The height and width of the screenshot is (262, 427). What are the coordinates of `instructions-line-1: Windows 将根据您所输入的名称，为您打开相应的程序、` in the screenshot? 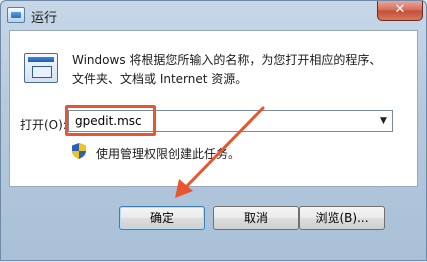 It's located at (227, 60).